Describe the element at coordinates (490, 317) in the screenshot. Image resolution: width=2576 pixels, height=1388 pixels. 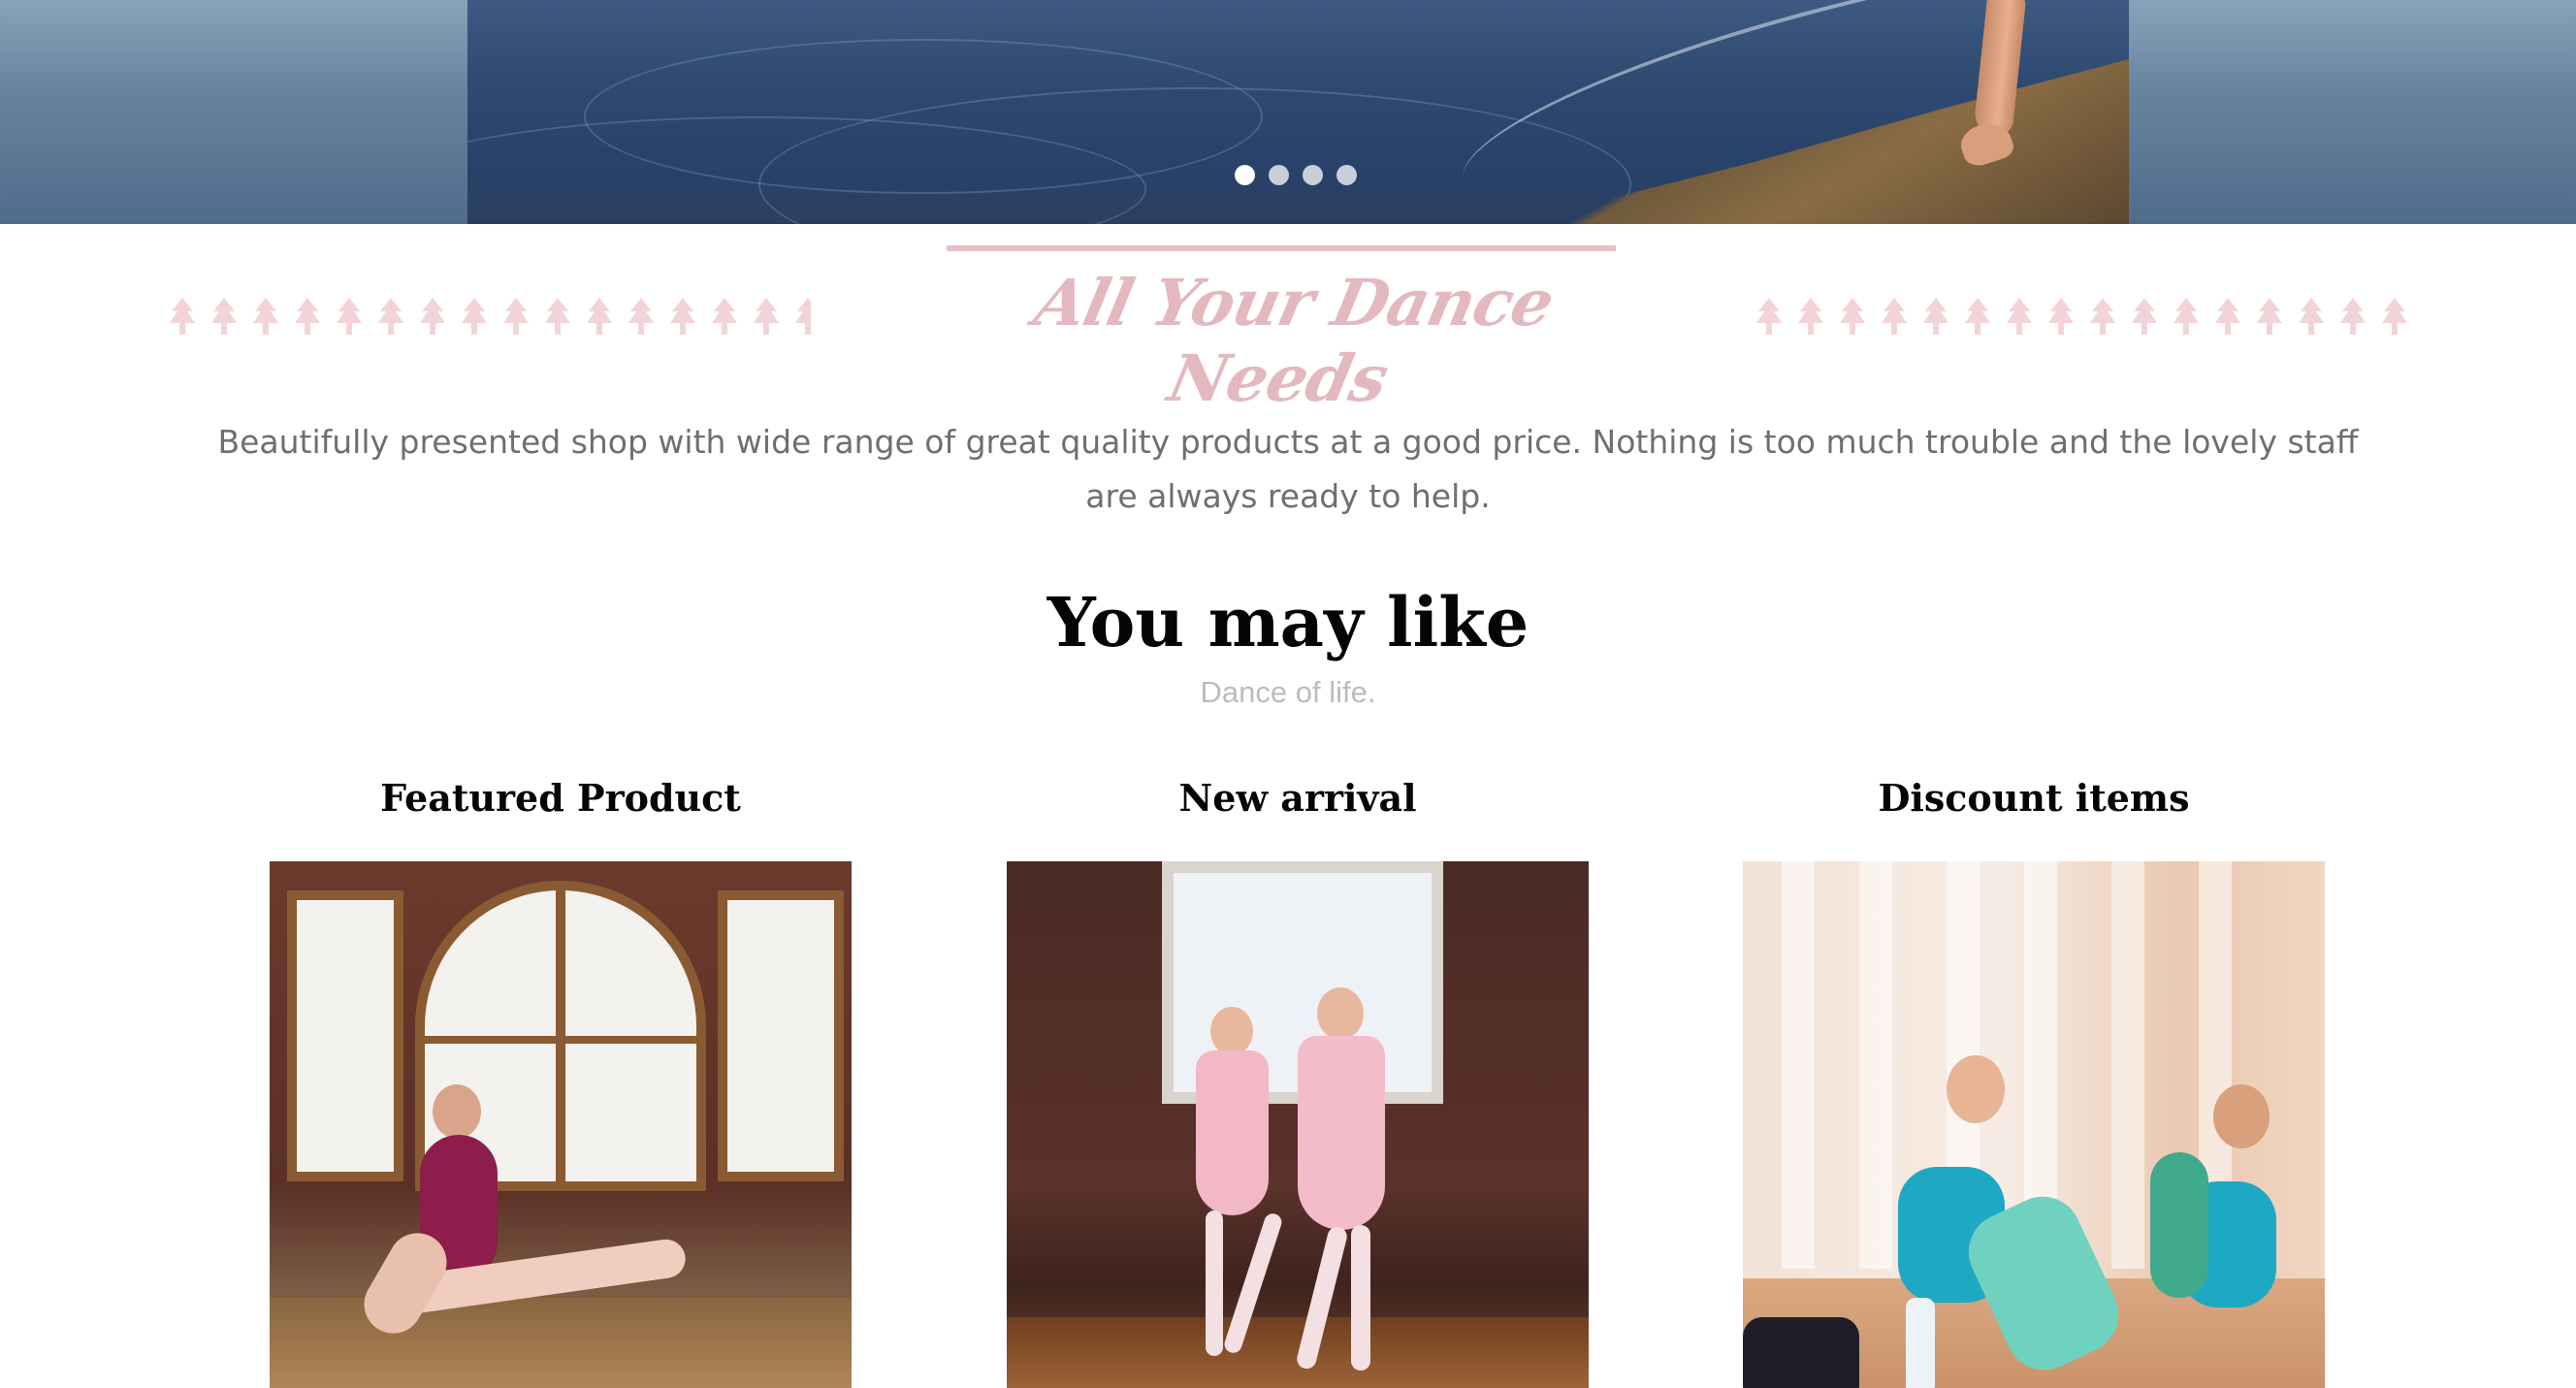
I see `tree-border-left` at that location.